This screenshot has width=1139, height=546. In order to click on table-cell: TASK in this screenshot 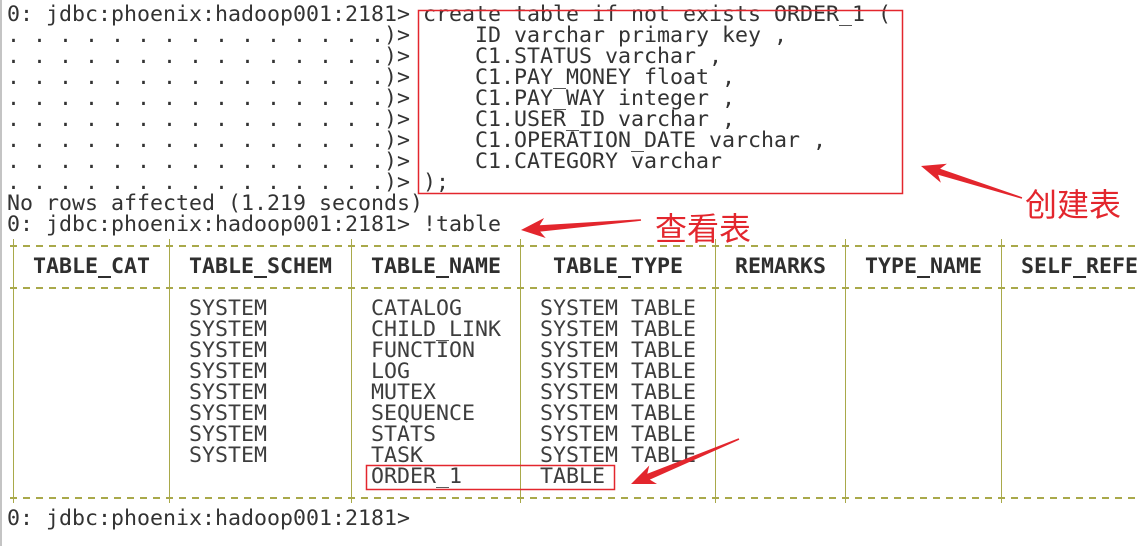, I will do `click(397, 455)`.